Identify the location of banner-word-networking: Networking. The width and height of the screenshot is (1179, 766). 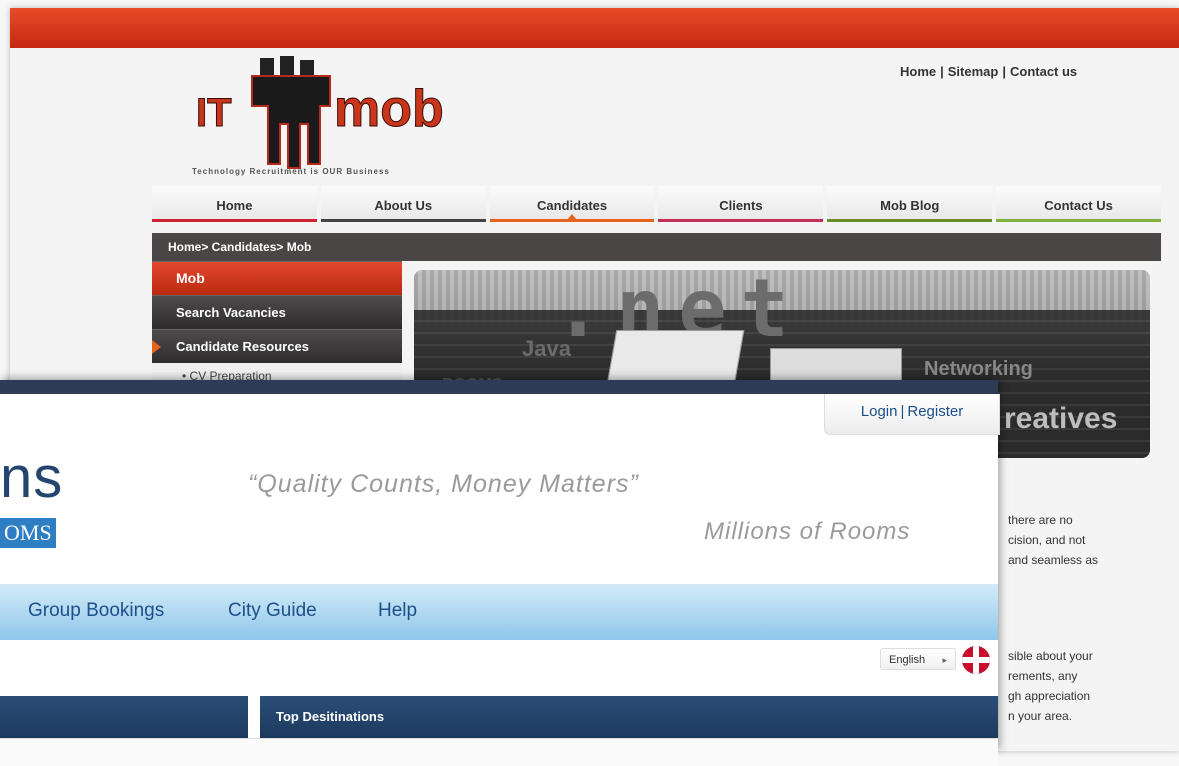
(978, 369).